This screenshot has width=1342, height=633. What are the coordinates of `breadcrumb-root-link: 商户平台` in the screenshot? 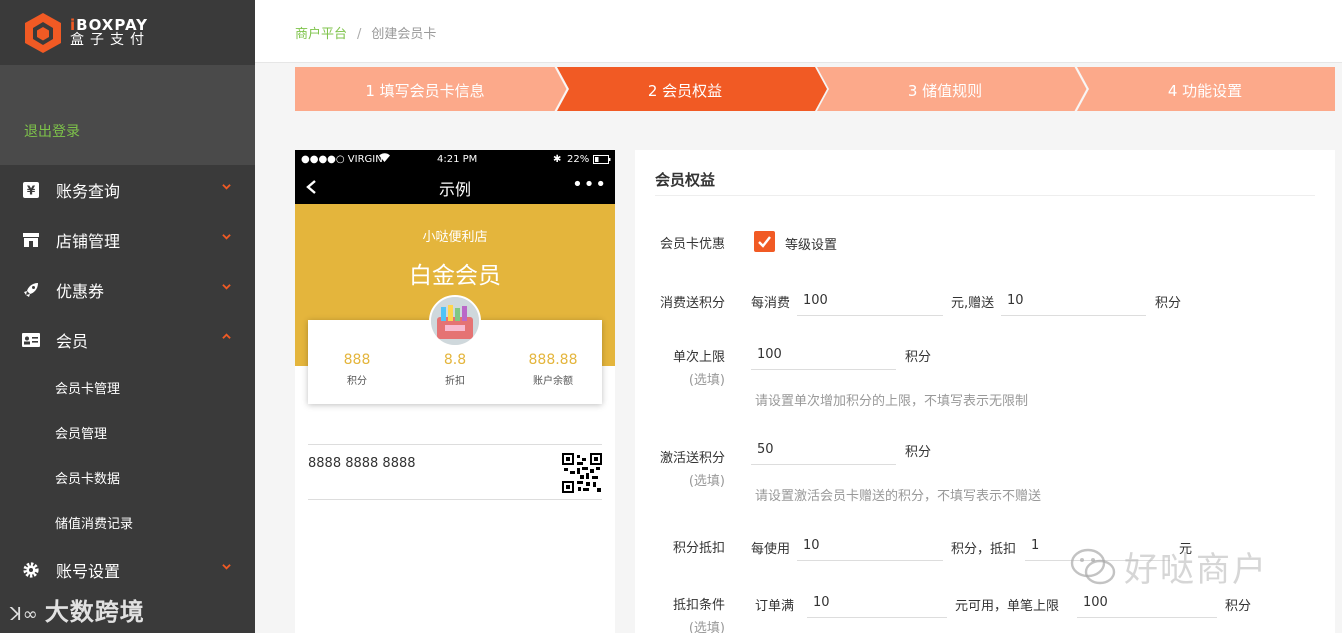 It's located at (321, 34).